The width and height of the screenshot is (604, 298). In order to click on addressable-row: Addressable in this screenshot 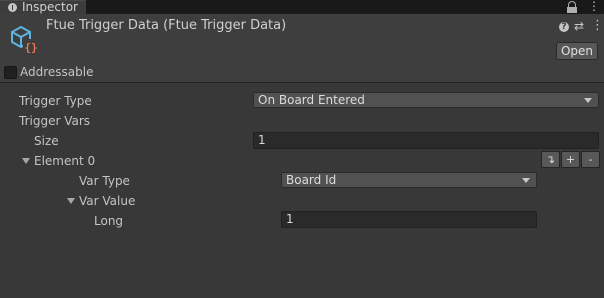, I will do `click(302, 73)`.